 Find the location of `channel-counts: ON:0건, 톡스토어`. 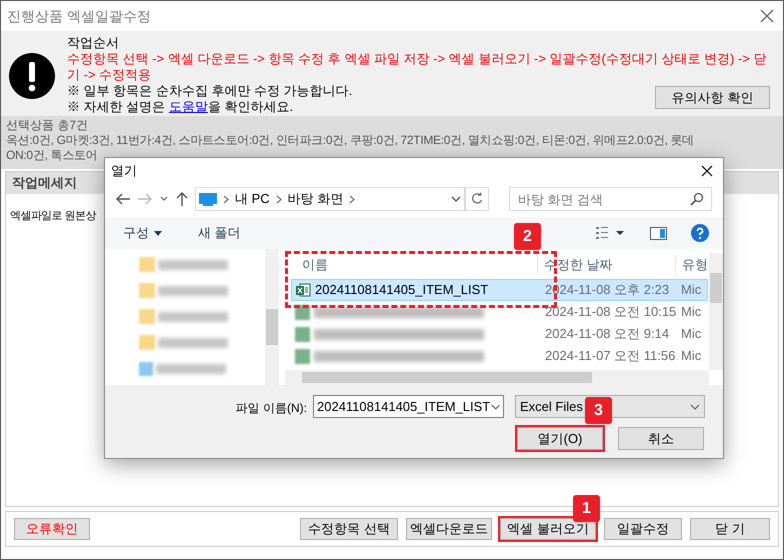

channel-counts: ON:0건, 톡스토어 is located at coordinates (52, 155).